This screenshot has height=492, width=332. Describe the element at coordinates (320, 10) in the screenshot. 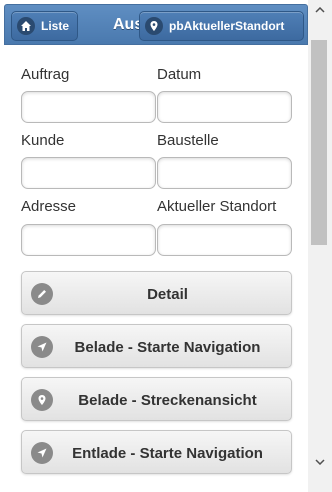

I see `scroll-up-icon` at that location.